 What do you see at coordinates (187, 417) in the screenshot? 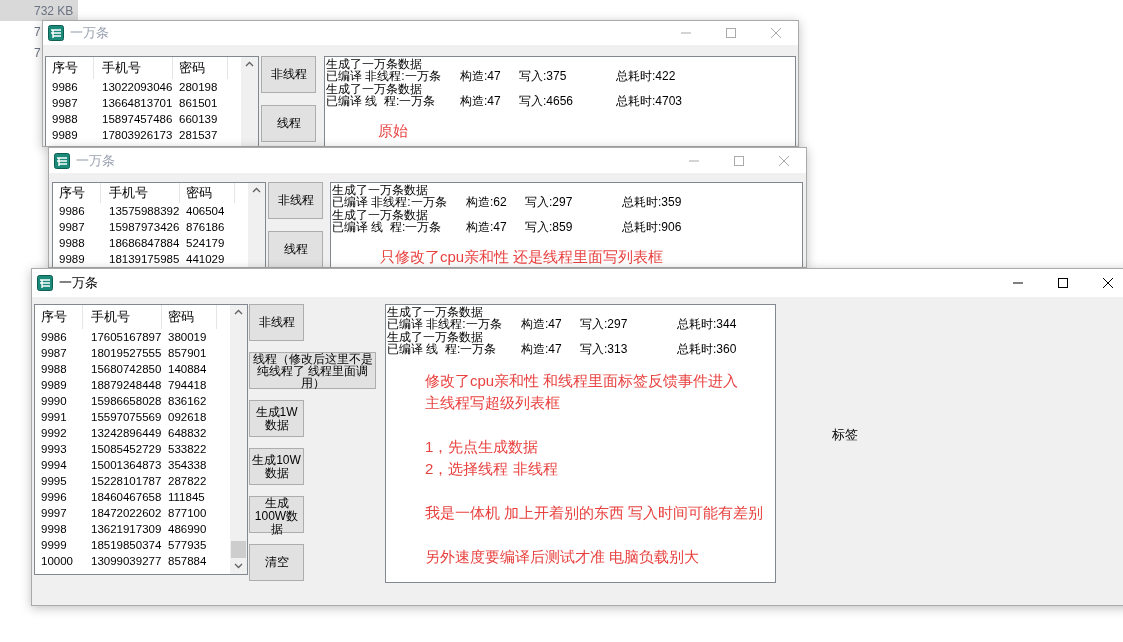
I see `table-cell-text: 092618` at bounding box center [187, 417].